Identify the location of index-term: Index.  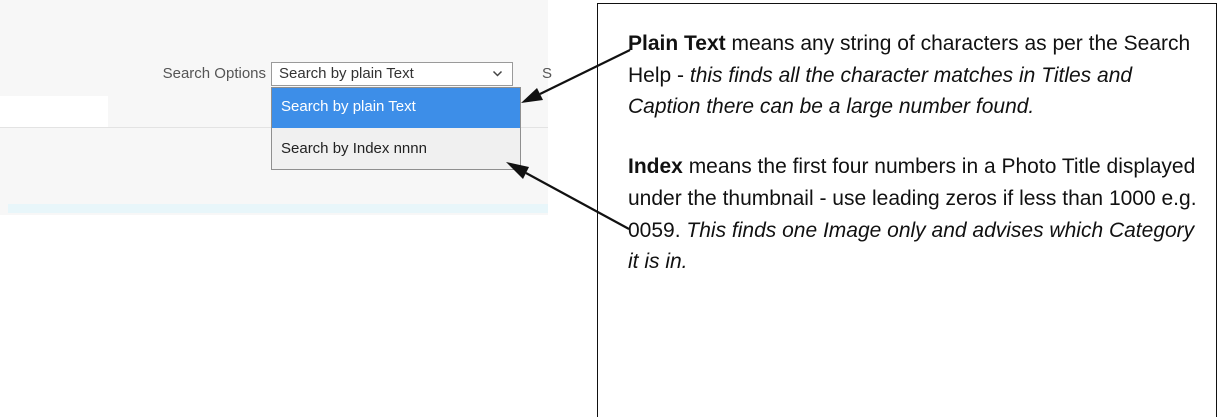
(655, 167).